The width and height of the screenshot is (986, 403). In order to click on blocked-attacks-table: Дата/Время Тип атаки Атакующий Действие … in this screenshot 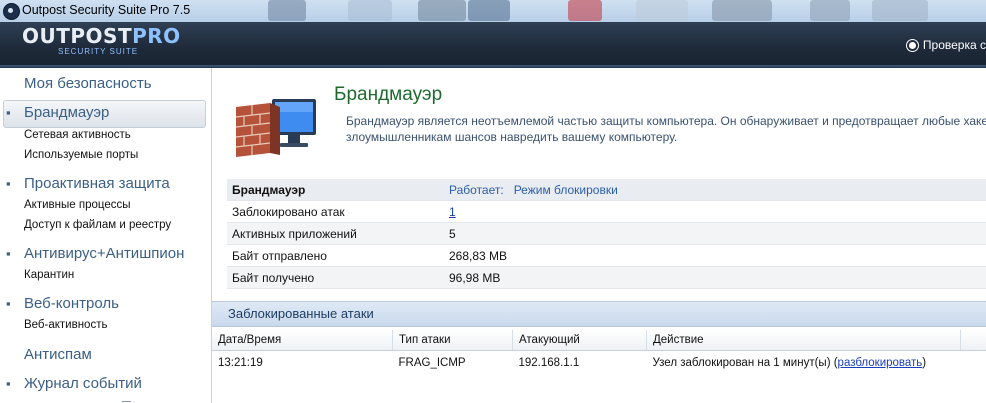, I will do `click(599, 352)`.